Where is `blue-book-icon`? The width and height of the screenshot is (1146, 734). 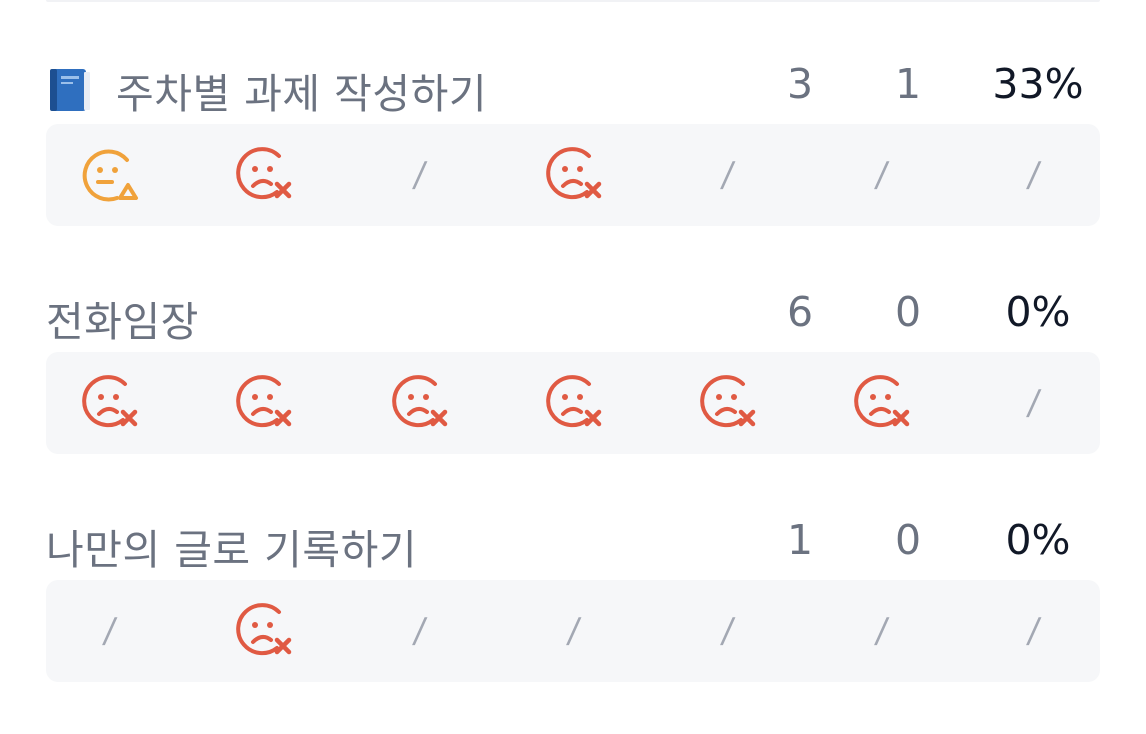
blue-book-icon is located at coordinates (70, 90).